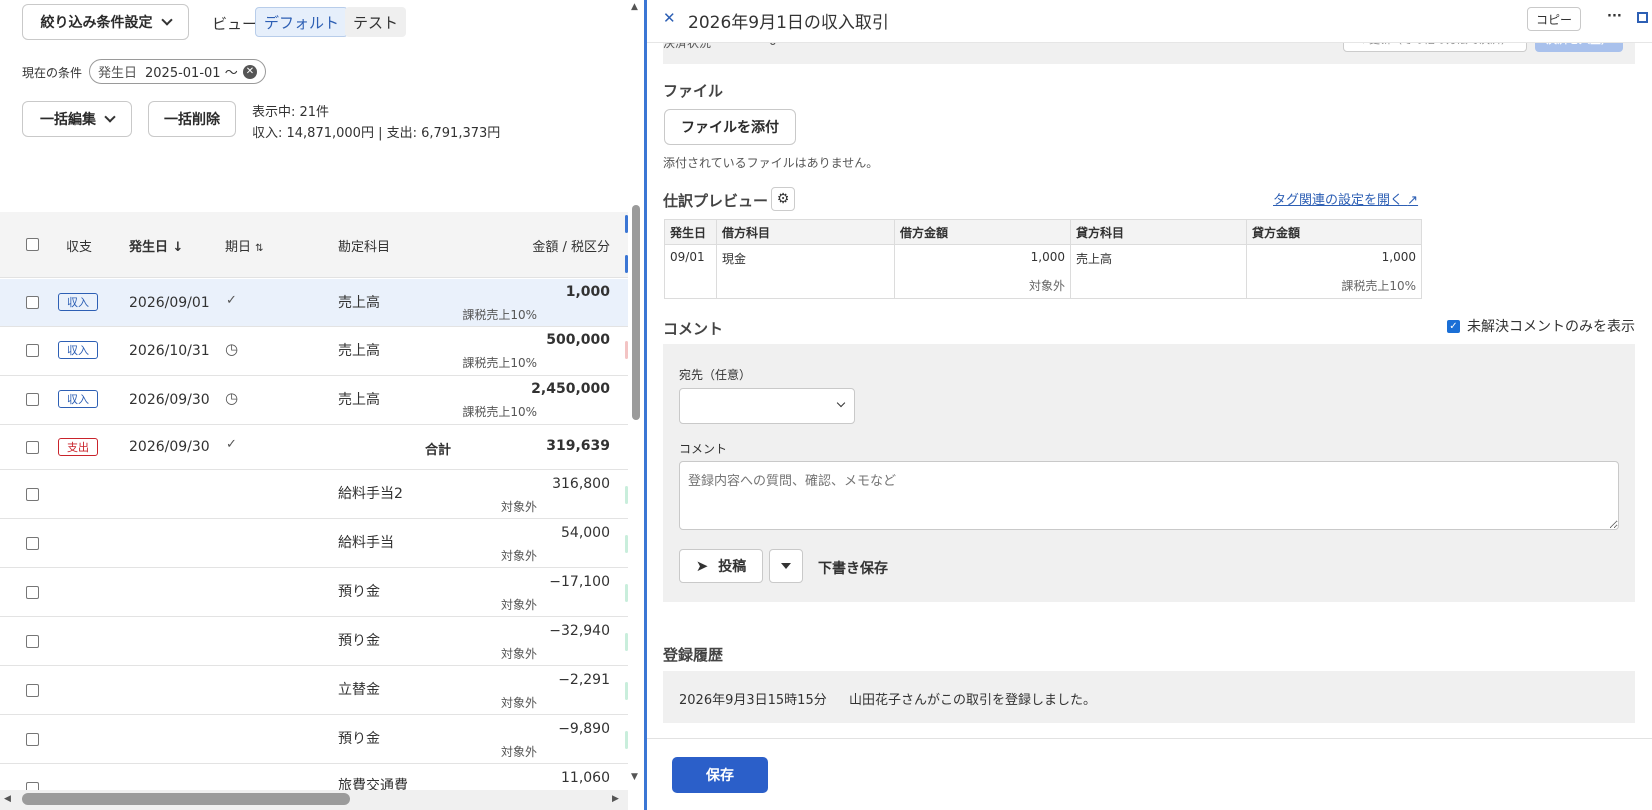 The width and height of the screenshot is (1652, 810). I want to click on row-amount: −2,291, so click(584, 680).